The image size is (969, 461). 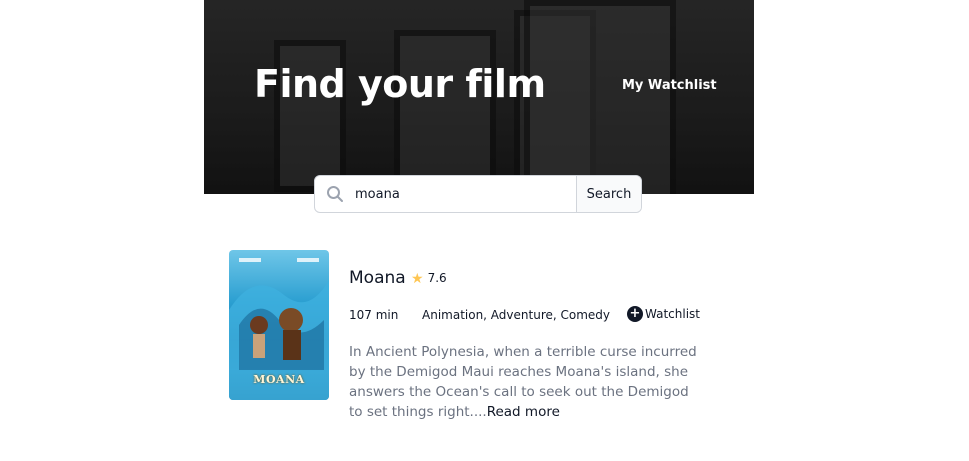 What do you see at coordinates (465, 194) in the screenshot?
I see `search-input` at bounding box center [465, 194].